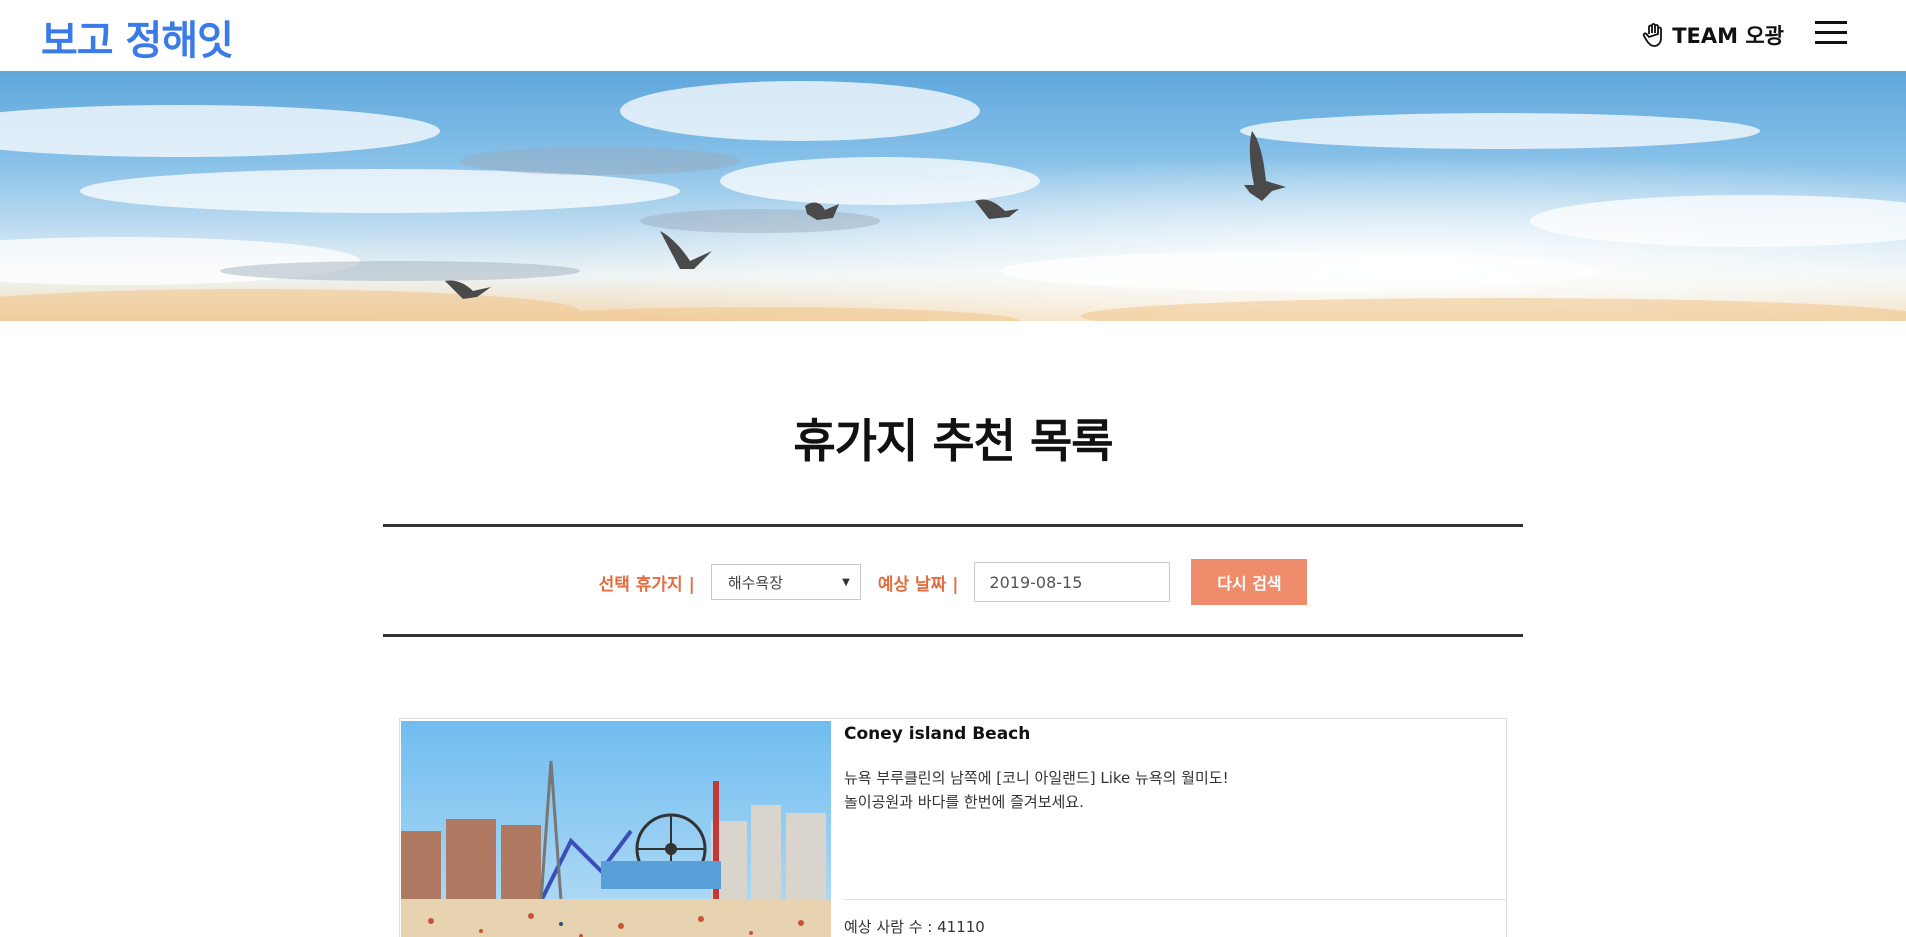 This screenshot has width=1906, height=937. Describe the element at coordinates (1175, 899) in the screenshot. I see `result-divider` at that location.